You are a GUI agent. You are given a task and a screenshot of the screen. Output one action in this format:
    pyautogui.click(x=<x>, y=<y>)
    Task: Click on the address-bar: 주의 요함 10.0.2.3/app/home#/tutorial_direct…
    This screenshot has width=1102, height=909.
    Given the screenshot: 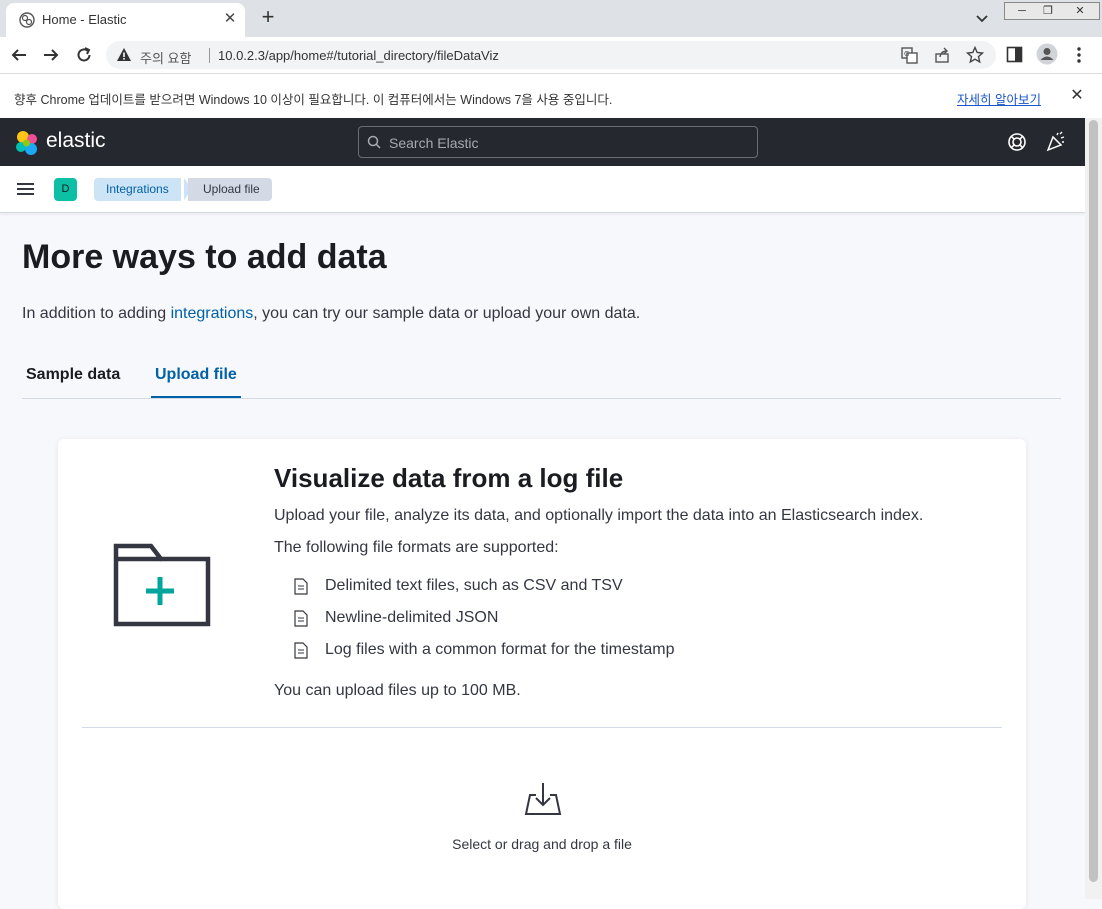 What is the action you would take?
    pyautogui.click(x=551, y=55)
    